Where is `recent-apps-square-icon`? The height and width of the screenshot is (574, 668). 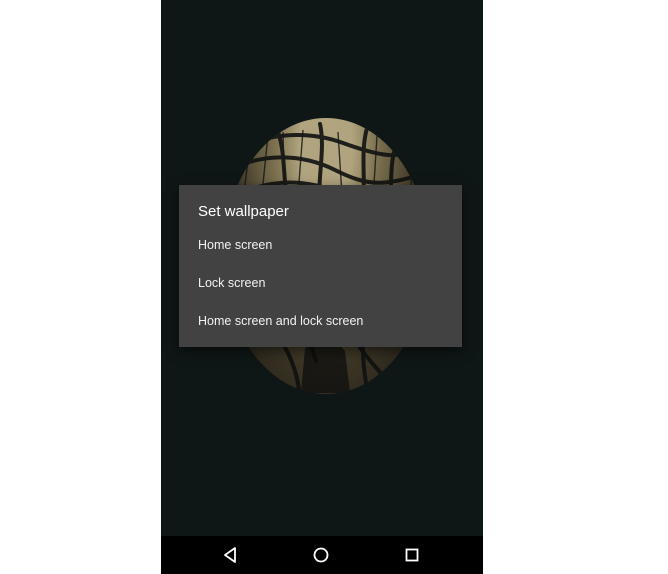
recent-apps-square-icon is located at coordinates (412, 555).